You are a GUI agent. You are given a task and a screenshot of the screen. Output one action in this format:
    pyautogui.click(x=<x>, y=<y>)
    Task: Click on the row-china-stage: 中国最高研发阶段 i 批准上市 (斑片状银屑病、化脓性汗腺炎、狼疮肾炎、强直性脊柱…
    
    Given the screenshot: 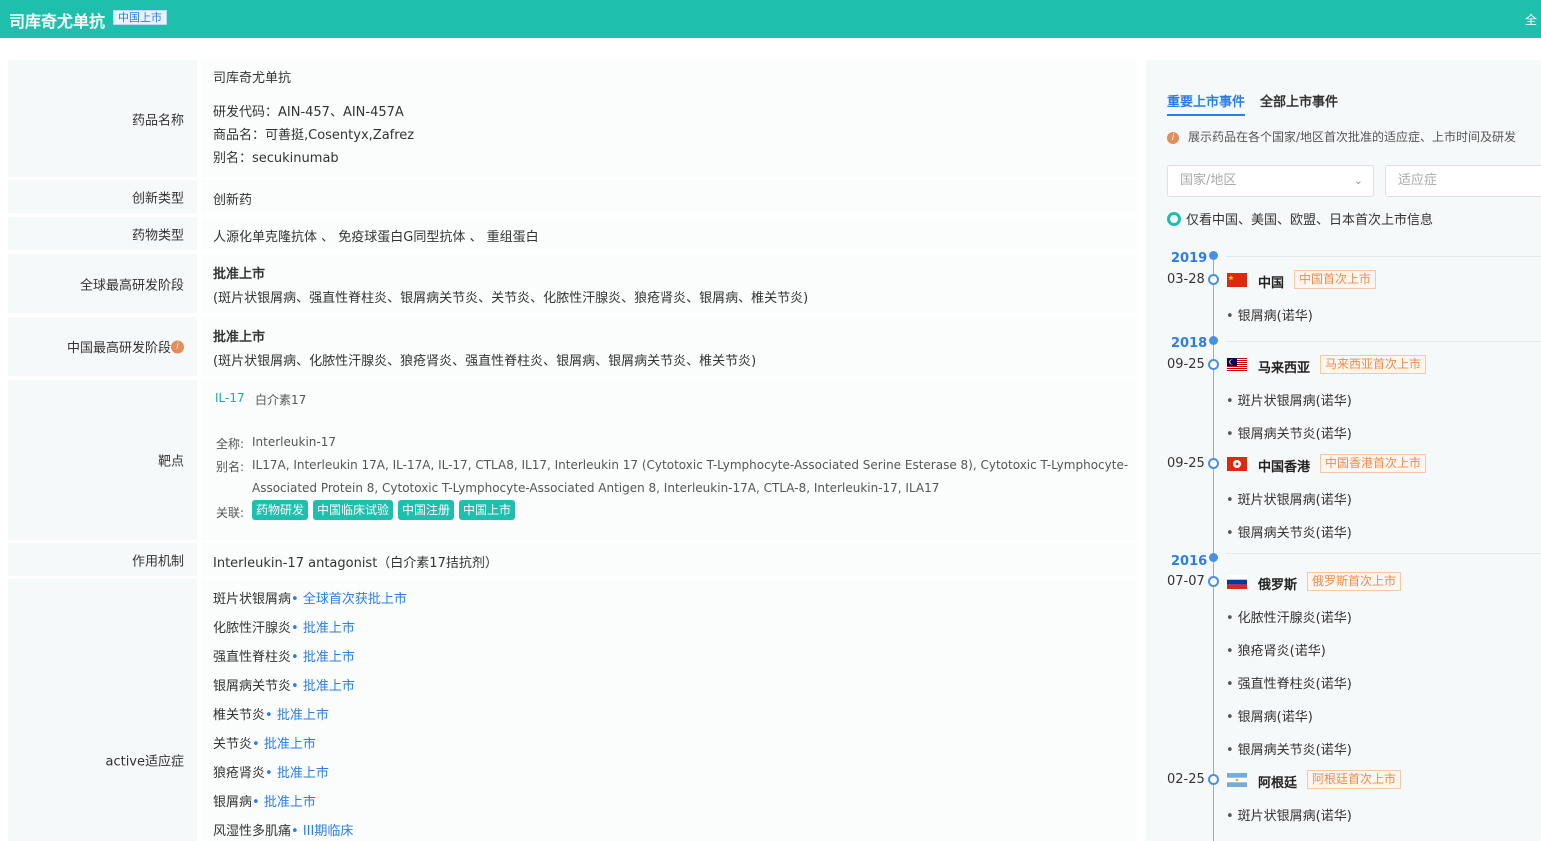 What is the action you would take?
    pyautogui.click(x=572, y=346)
    